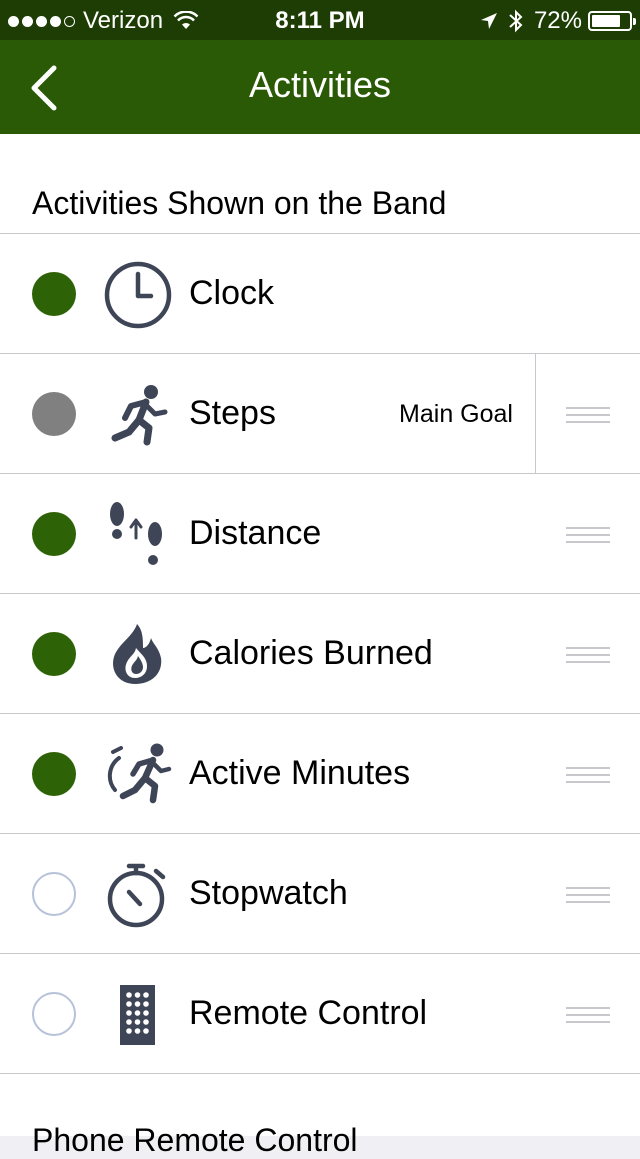  I want to click on bluetooth-icon, so click(516, 21).